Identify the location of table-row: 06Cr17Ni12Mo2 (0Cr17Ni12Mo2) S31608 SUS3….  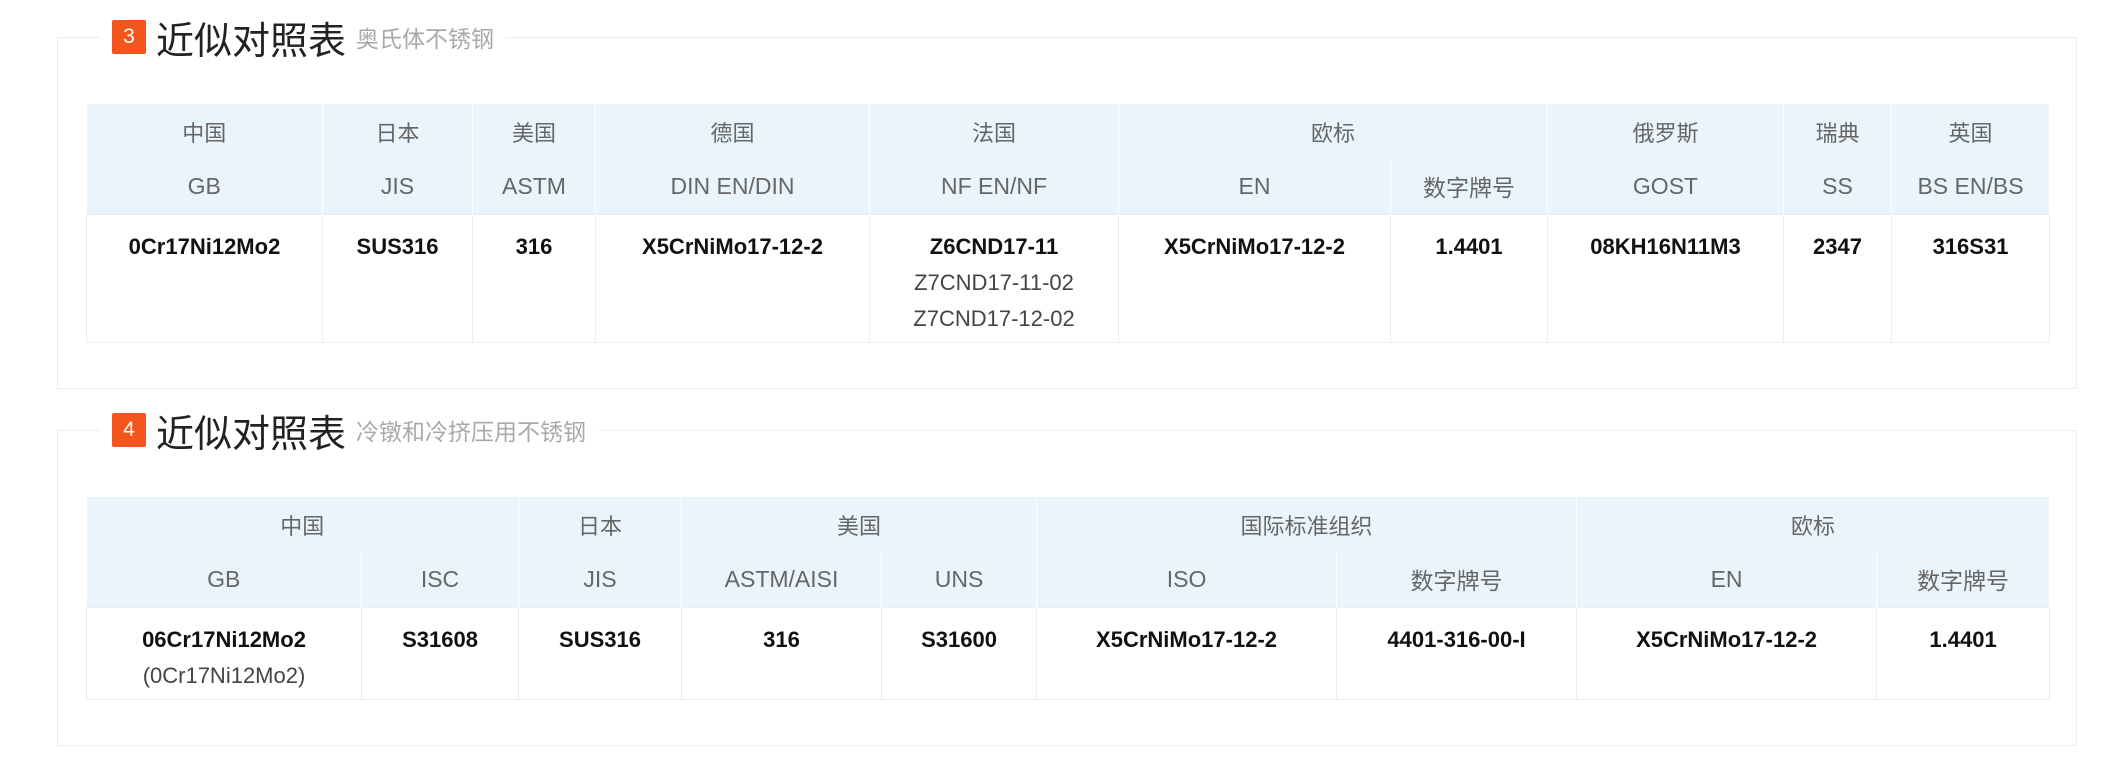
(1068, 653).